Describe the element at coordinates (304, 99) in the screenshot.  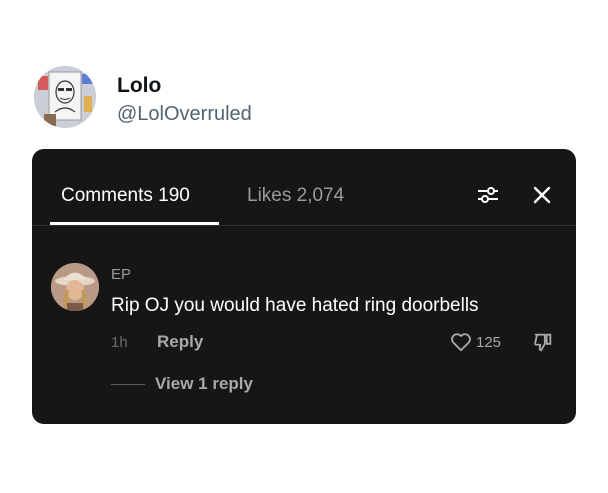
I see `tweet-header: Lolo @LolOverruled` at that location.